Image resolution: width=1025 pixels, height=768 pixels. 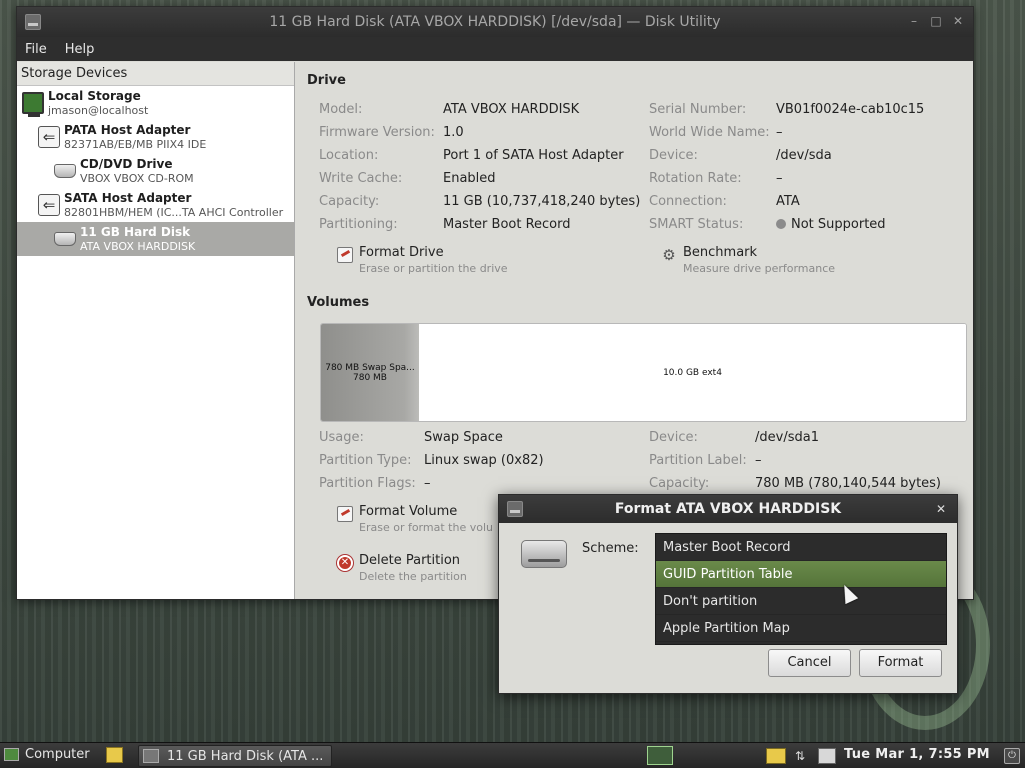 I want to click on partition-label-value: –, so click(x=758, y=460).